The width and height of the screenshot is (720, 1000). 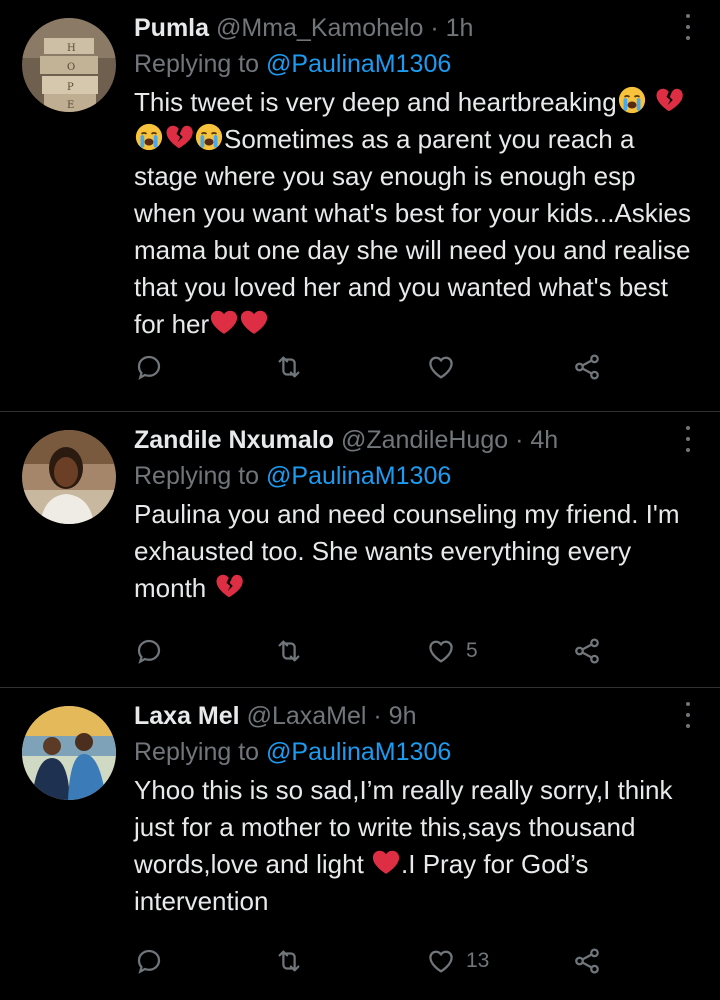 I want to click on avatar-image-icon: H O P E, so click(x=69, y=65).